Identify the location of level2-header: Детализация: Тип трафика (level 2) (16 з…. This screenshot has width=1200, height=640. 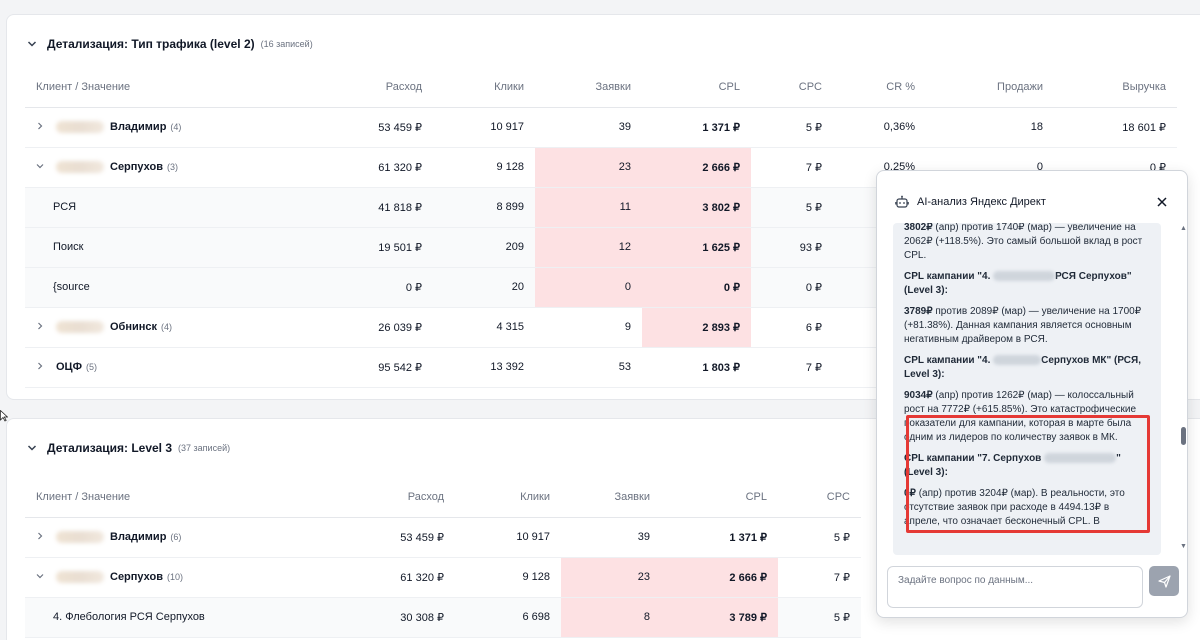
(170, 44).